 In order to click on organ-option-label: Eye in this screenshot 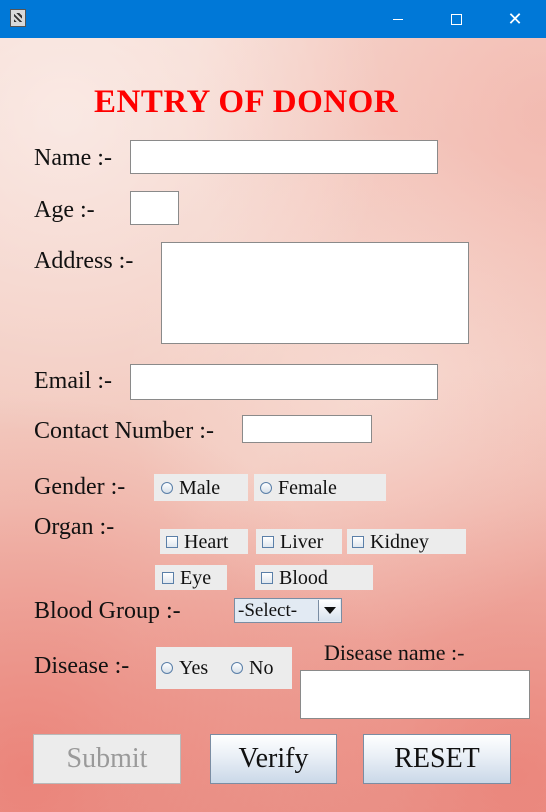, I will do `click(196, 577)`.